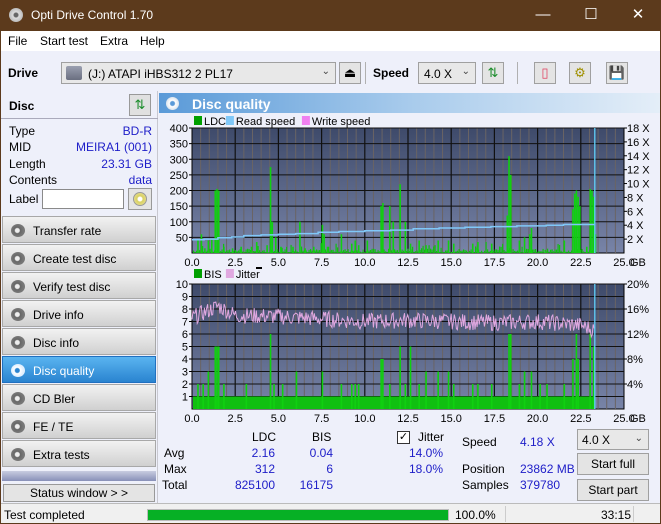  What do you see at coordinates (517, 73) in the screenshot?
I see `toolbar-separator` at bounding box center [517, 73].